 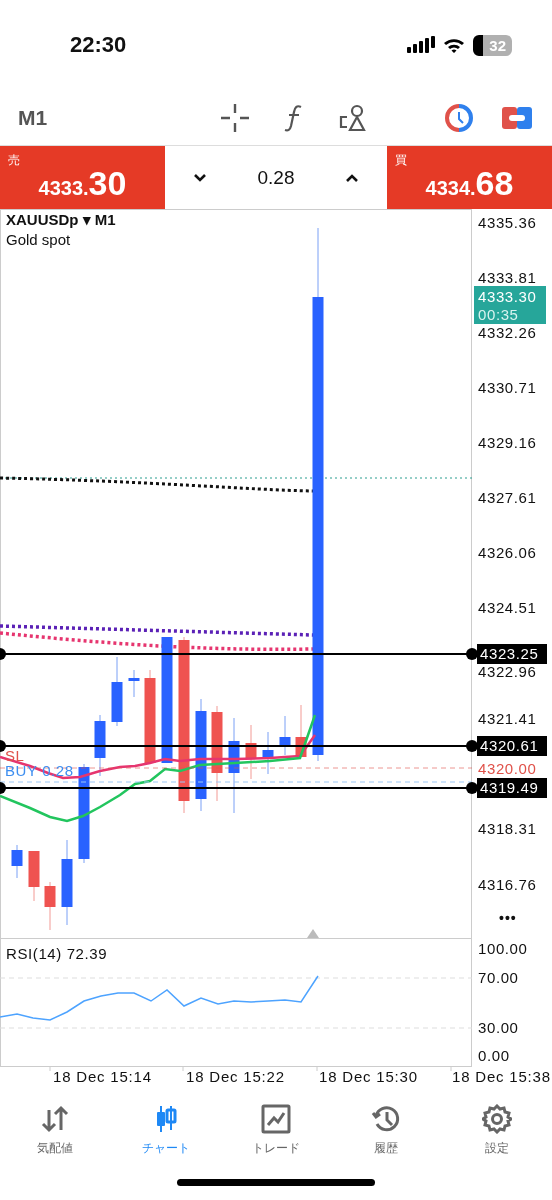 What do you see at coordinates (165, 1130) in the screenshot?
I see `tab: チャート` at bounding box center [165, 1130].